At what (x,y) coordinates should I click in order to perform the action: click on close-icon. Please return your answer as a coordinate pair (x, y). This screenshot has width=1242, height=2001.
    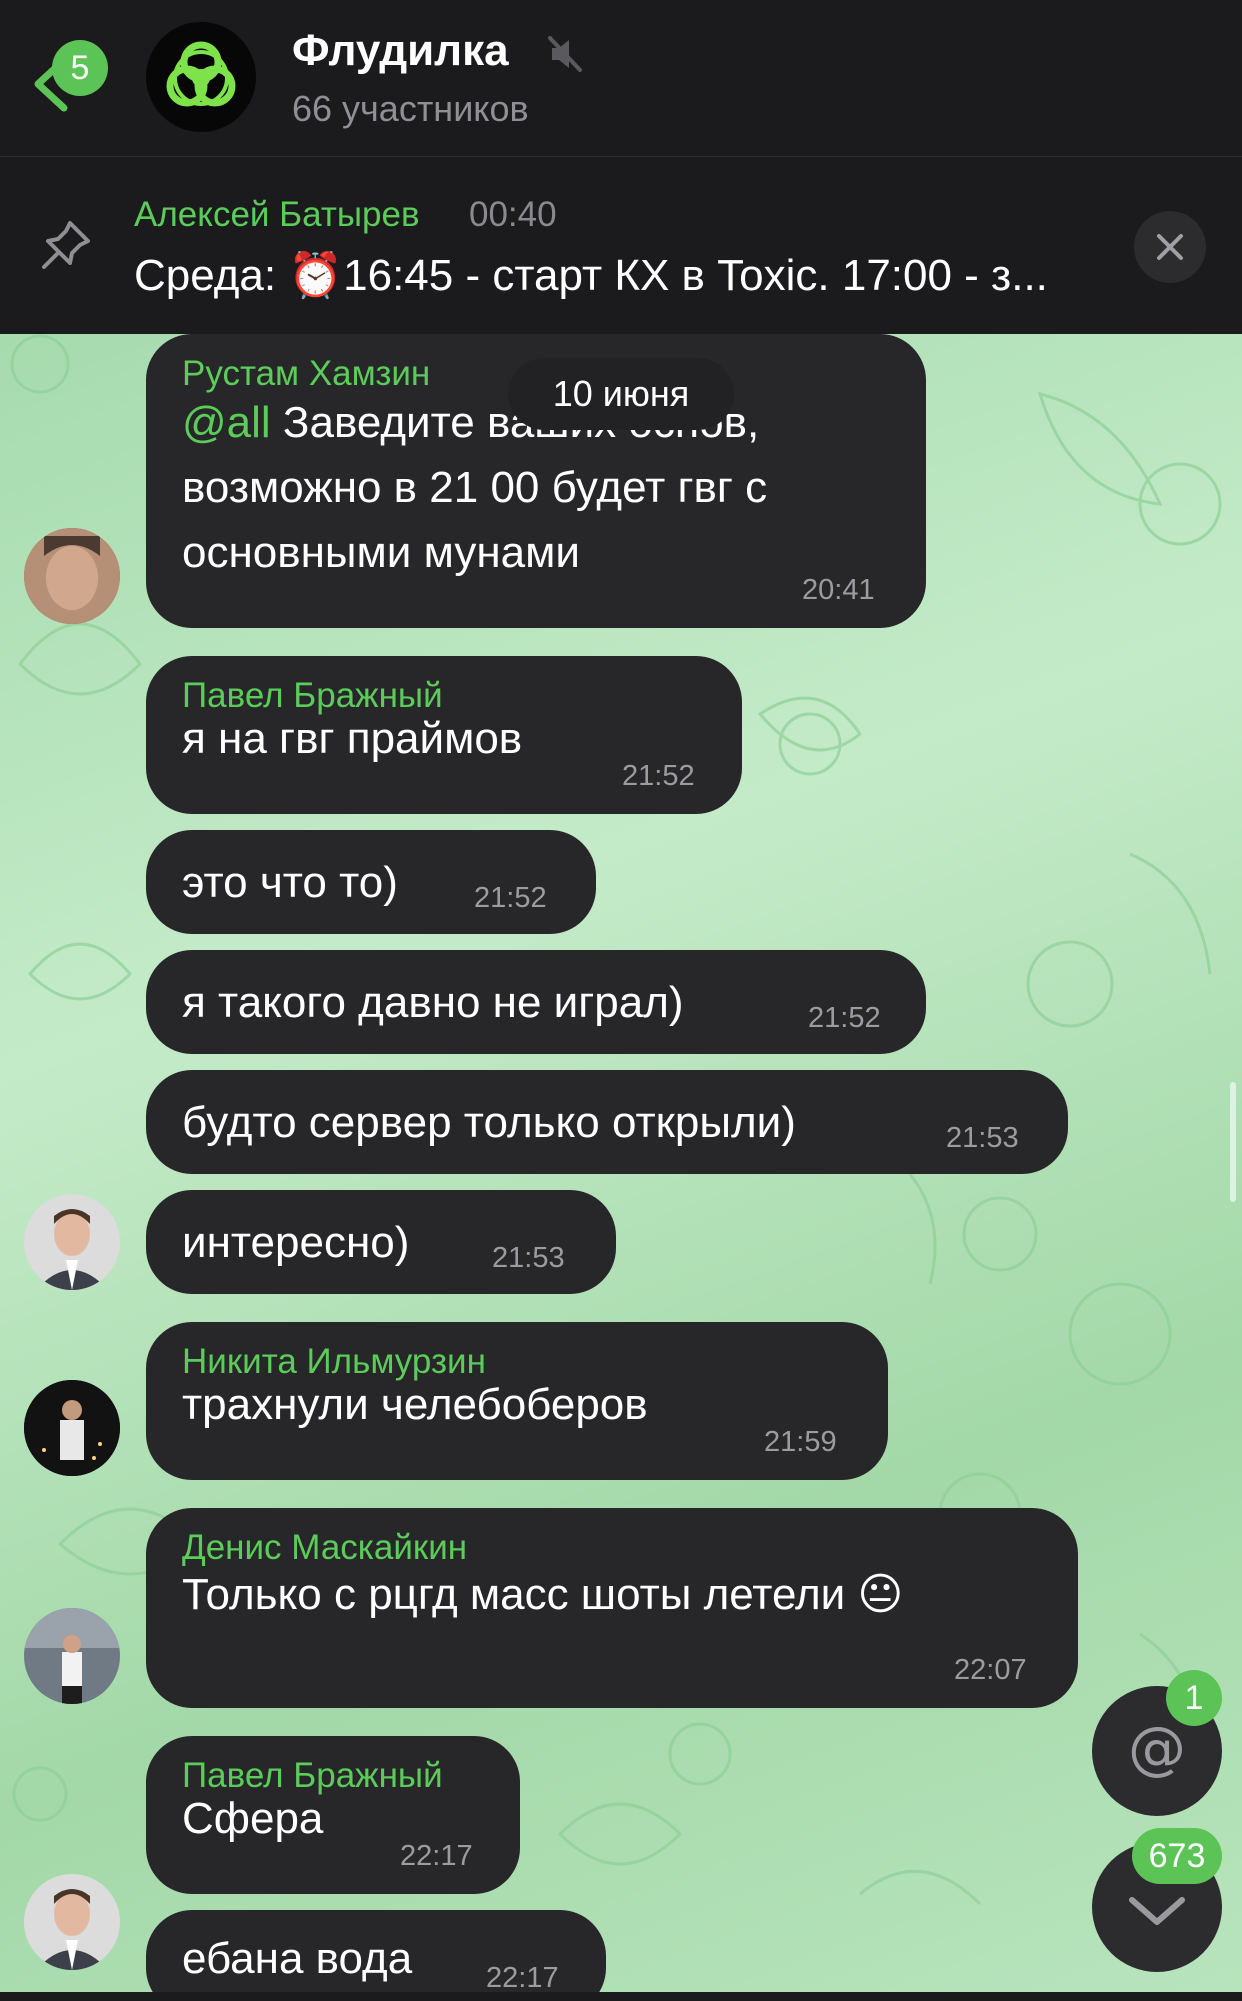
    Looking at the image, I should click on (1170, 247).